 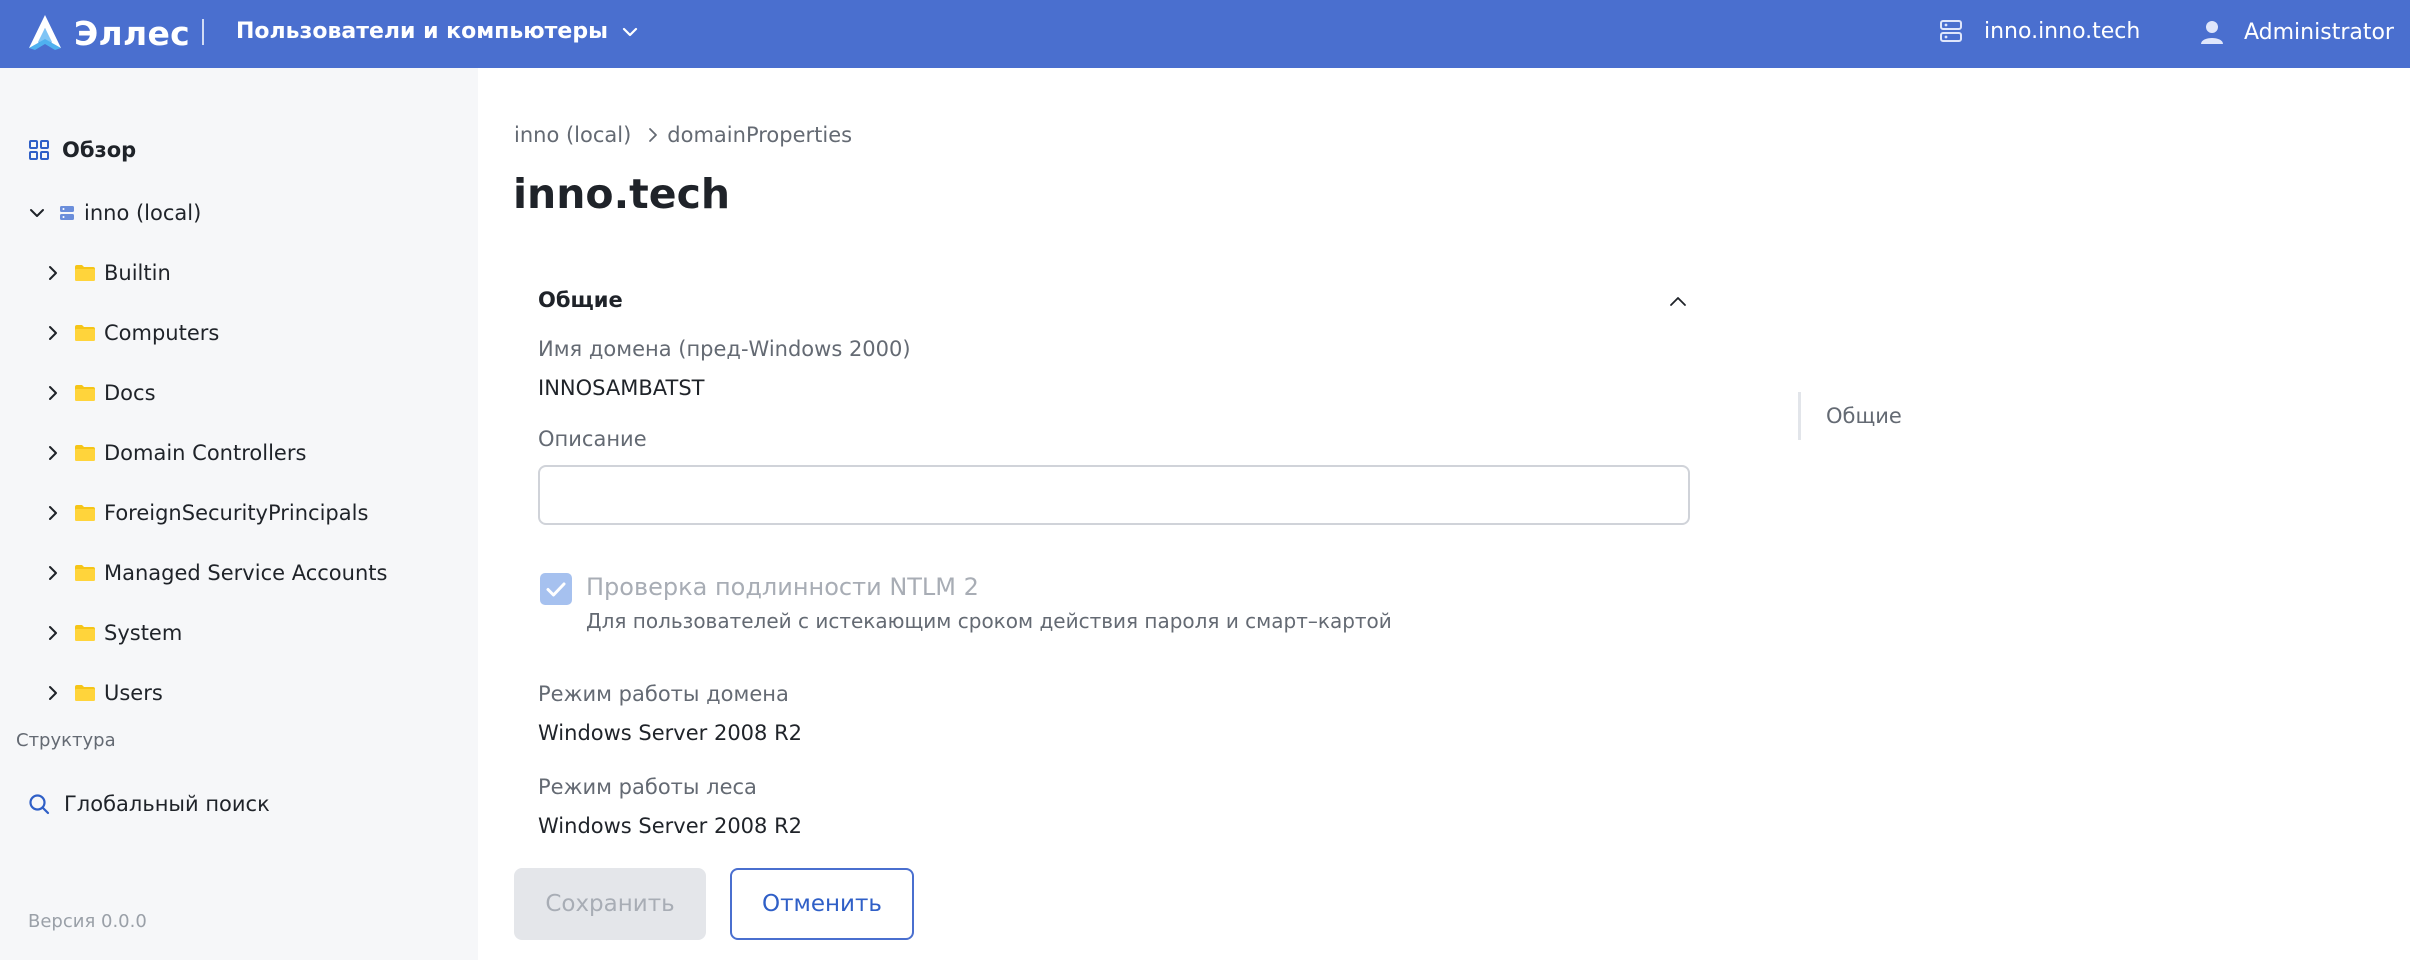 I want to click on breadcrumb: inno (local) domainProperties, so click(x=683, y=135).